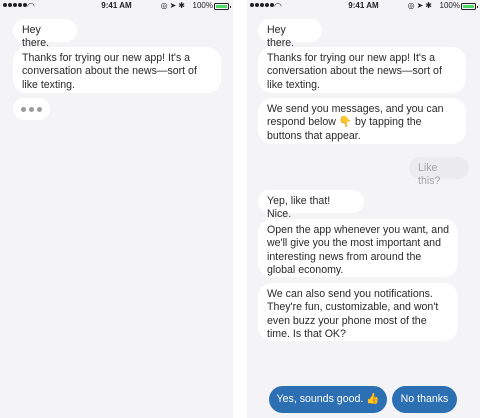  I want to click on no-thanks-button: No thanks, so click(424, 399).